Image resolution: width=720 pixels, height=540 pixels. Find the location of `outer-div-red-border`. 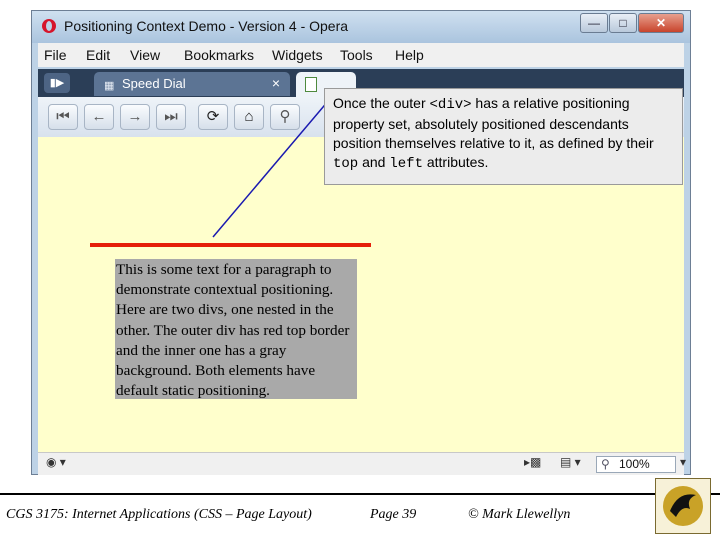

outer-div-red-border is located at coordinates (230, 245).